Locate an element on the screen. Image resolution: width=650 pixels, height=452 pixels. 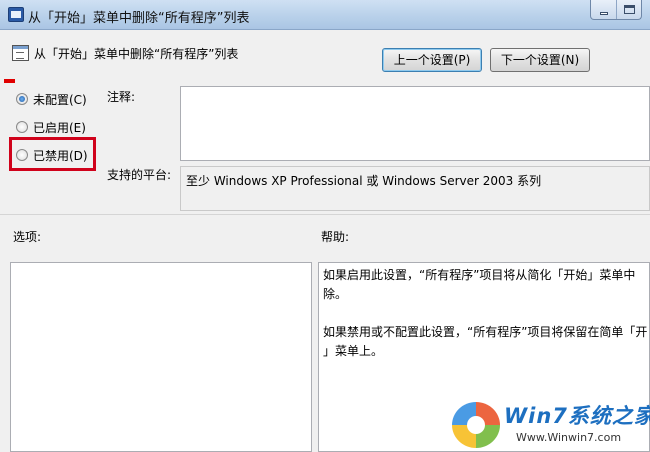
help-text-line: 除。 is located at coordinates (335, 294).